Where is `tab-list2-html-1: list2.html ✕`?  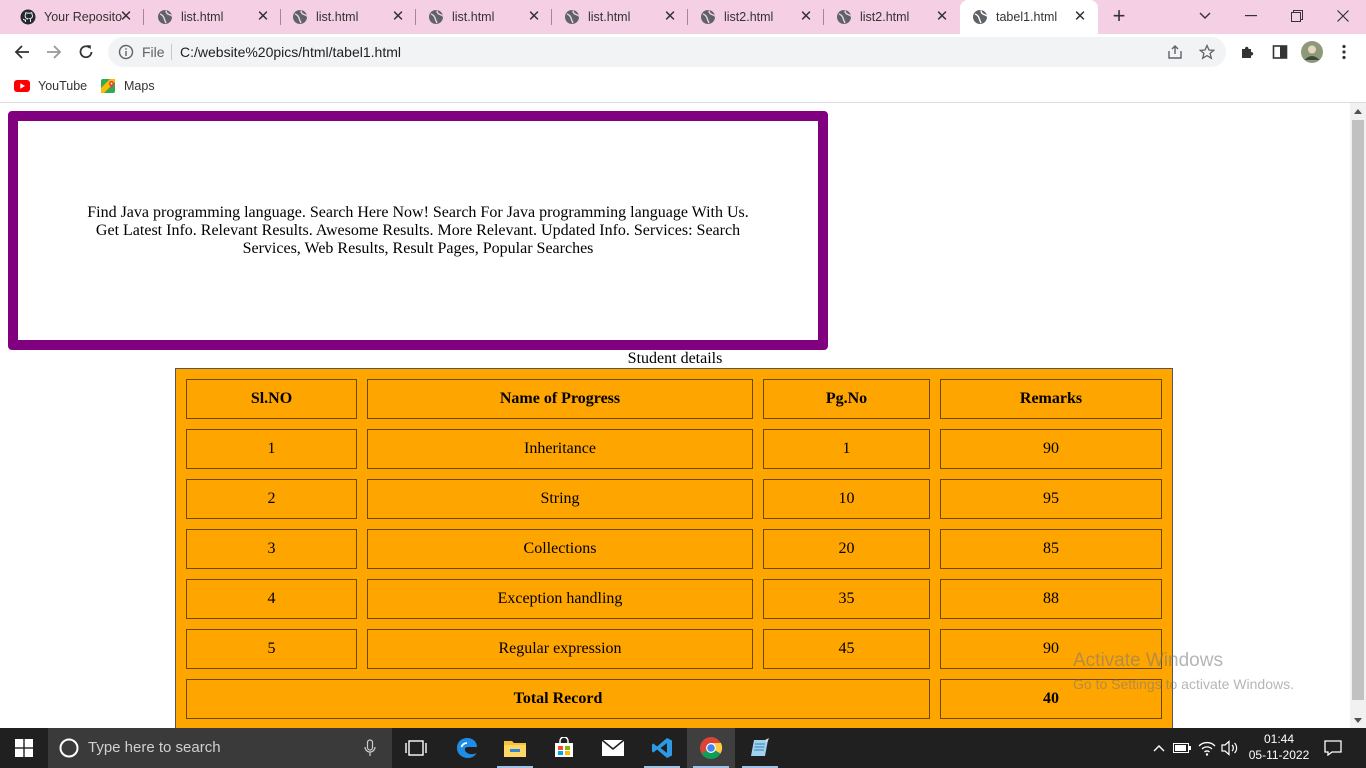
tab-list2-html-1: list2.html ✕ is located at coordinates (752, 17).